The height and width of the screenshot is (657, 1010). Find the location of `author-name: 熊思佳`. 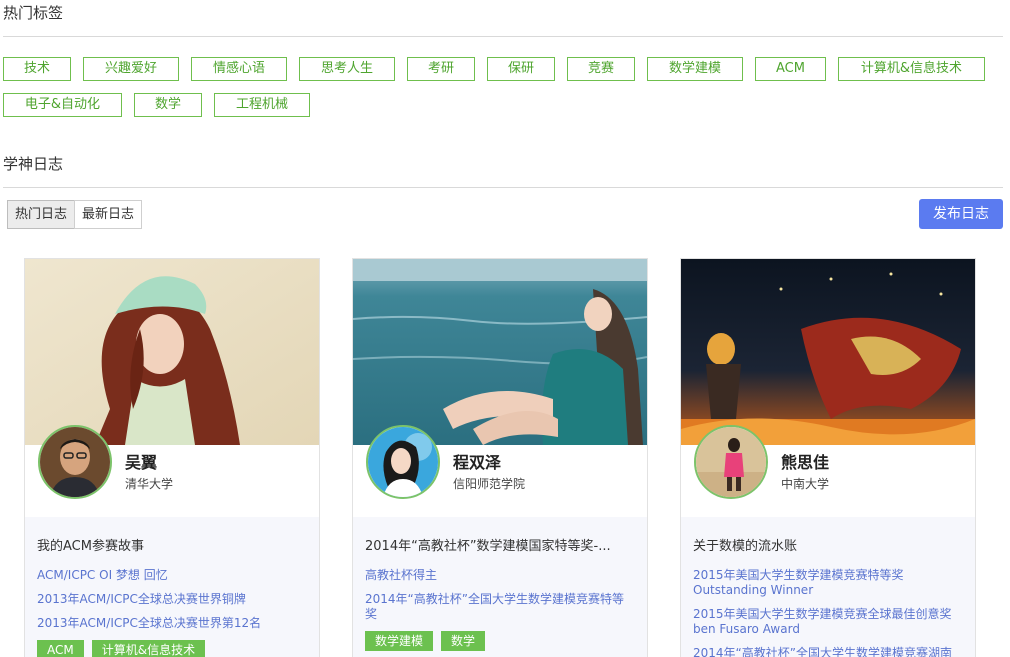

author-name: 熊思佳 is located at coordinates (805, 461).